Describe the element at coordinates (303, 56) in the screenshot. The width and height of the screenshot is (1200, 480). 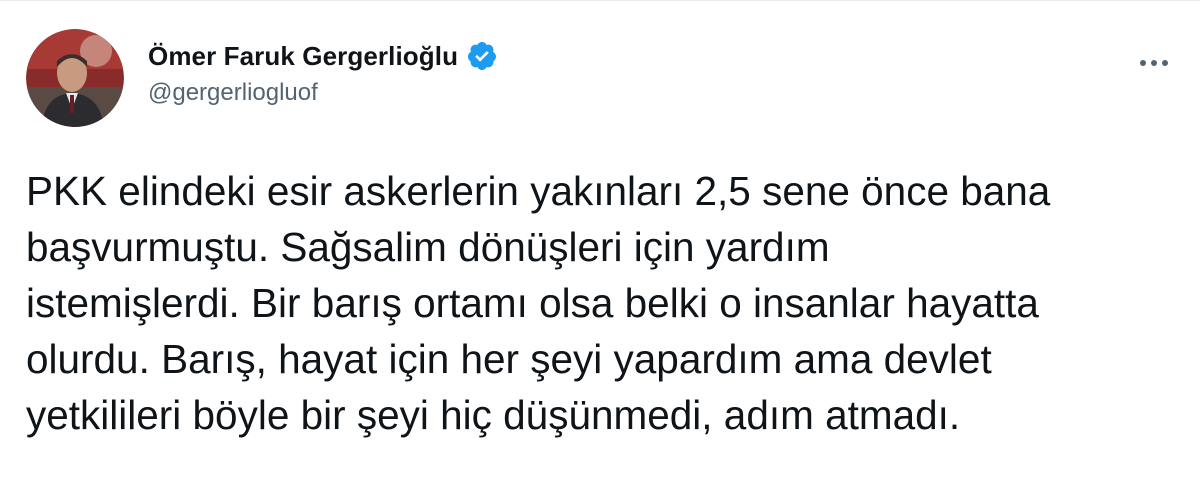
I see `display-name: Ömer Faruk Gergerlioğlu` at that location.